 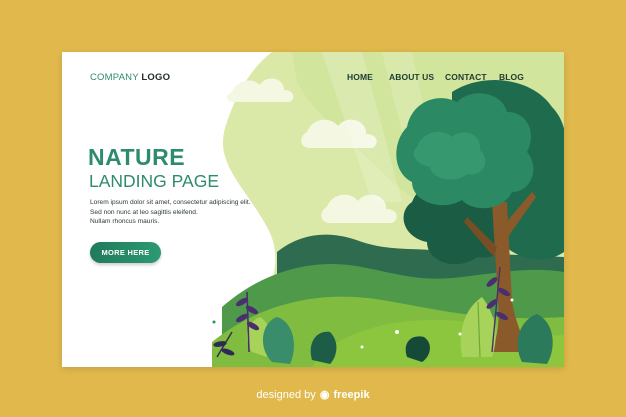 I want to click on body-line: Nullam rhoncus mauris., so click(x=125, y=221).